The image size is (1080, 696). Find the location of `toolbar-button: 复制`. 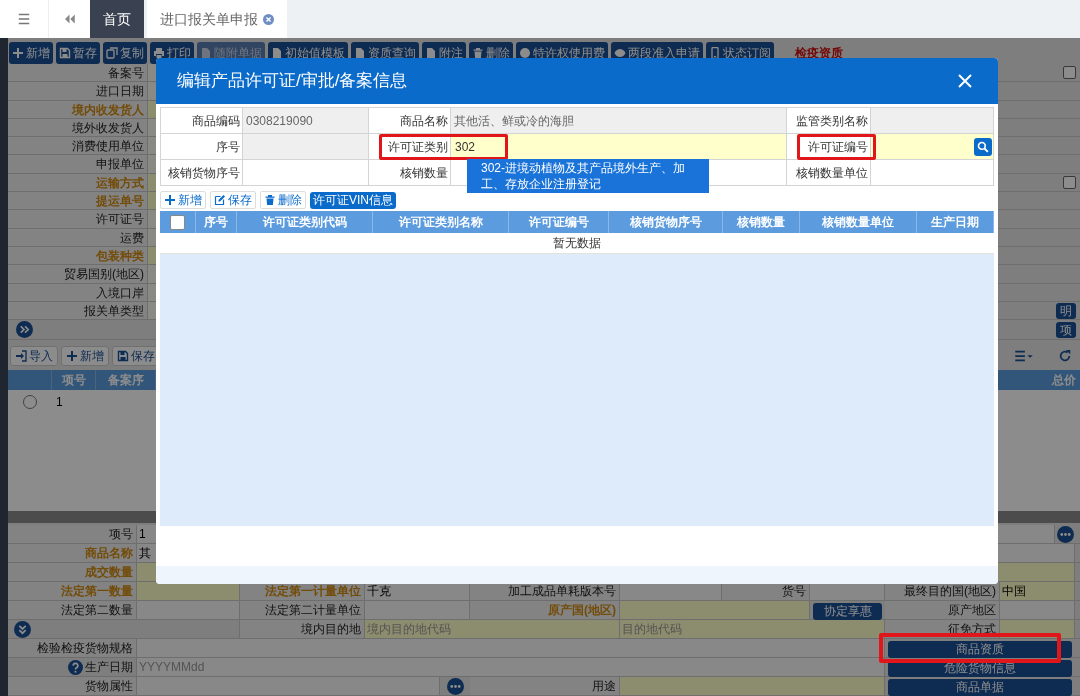

toolbar-button: 复制 is located at coordinates (125, 53).